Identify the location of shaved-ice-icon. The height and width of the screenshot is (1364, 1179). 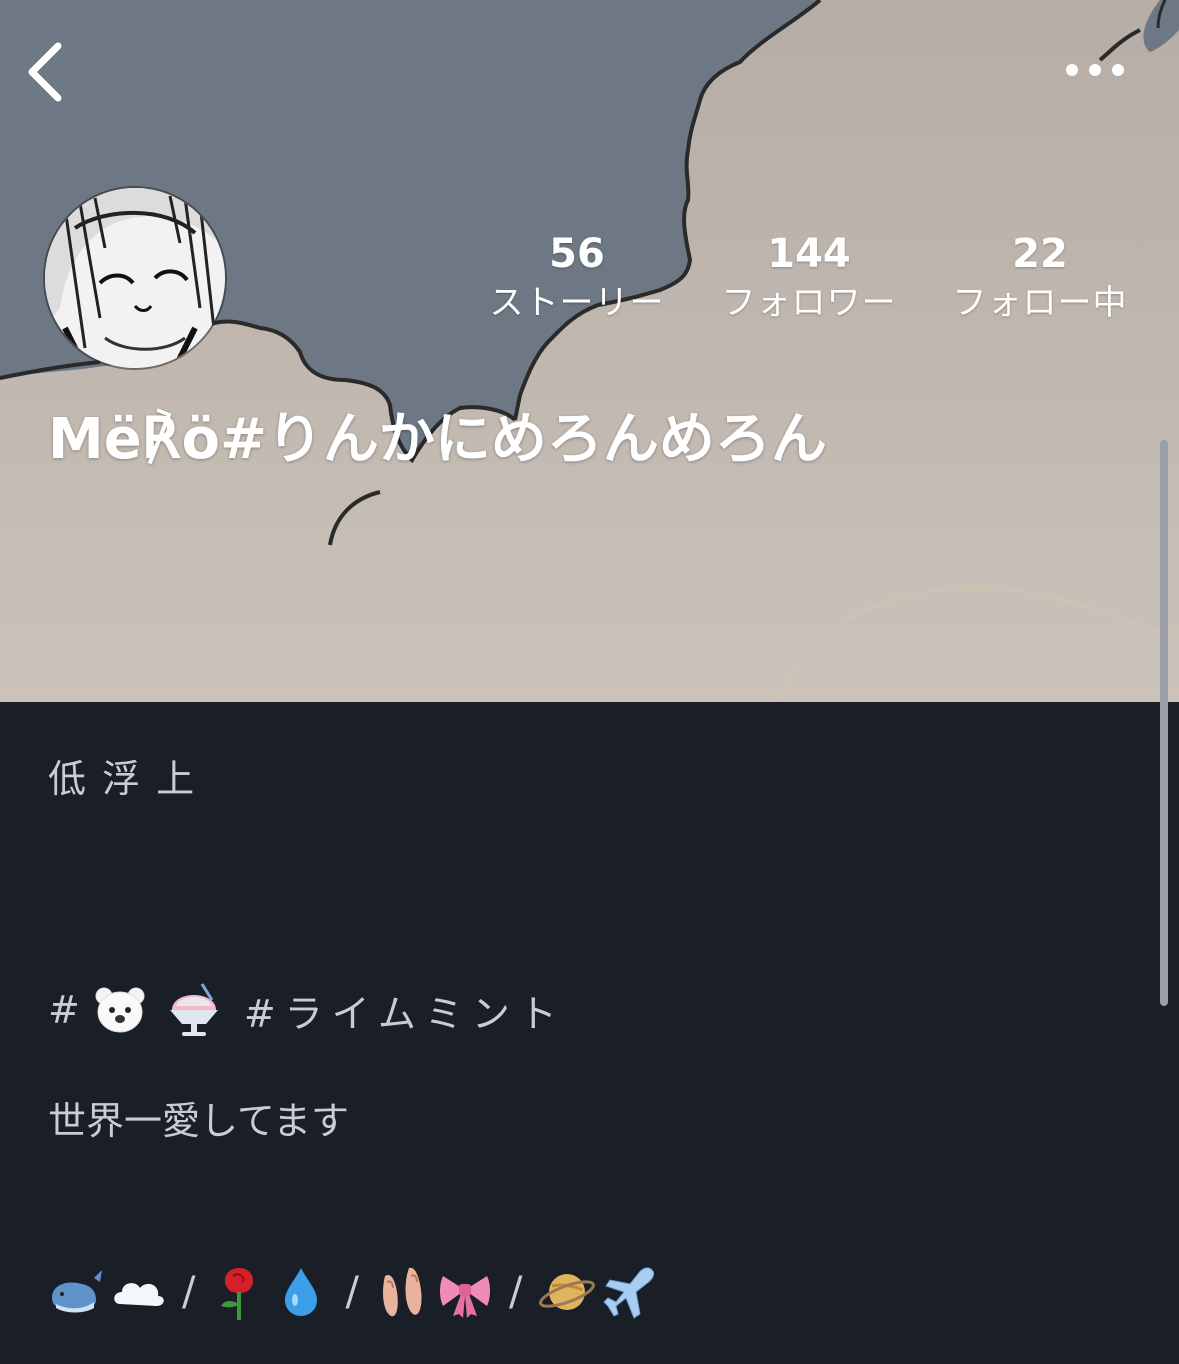
(193, 1009).